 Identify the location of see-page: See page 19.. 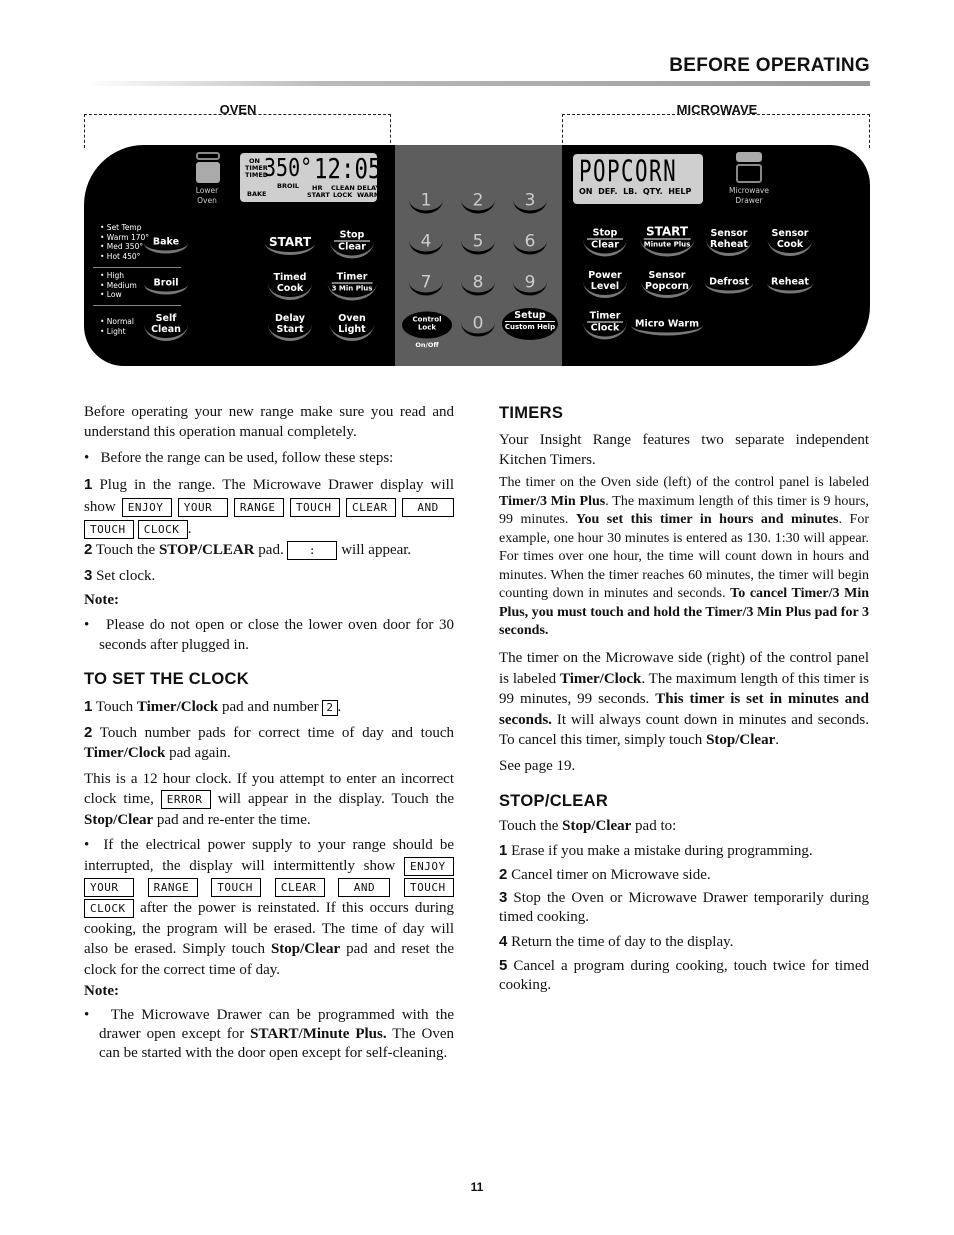
(537, 766).